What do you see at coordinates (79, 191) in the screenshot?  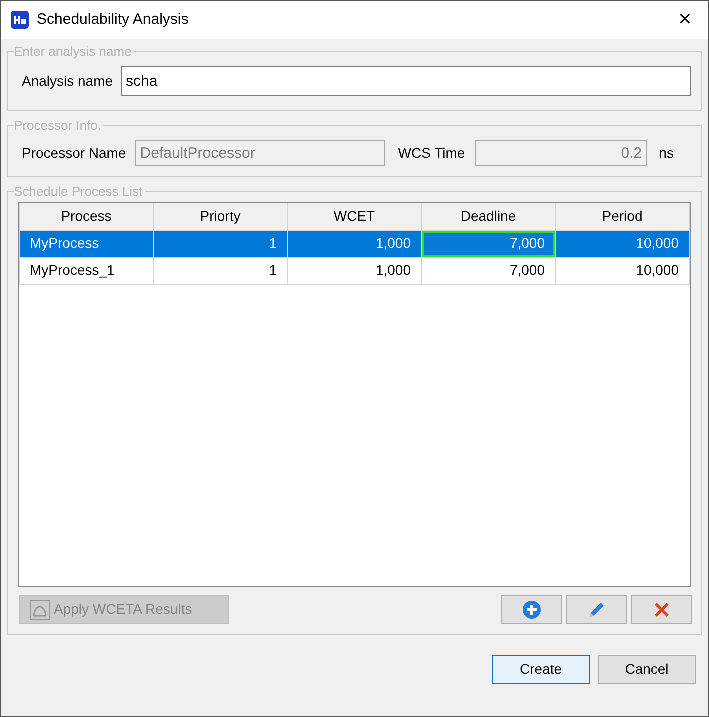 I see `group-title: Schedule Process List` at bounding box center [79, 191].